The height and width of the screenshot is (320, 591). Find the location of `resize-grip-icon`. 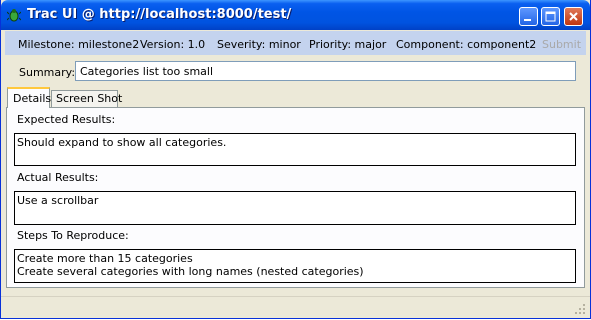

resize-grip-icon is located at coordinates (580, 309).